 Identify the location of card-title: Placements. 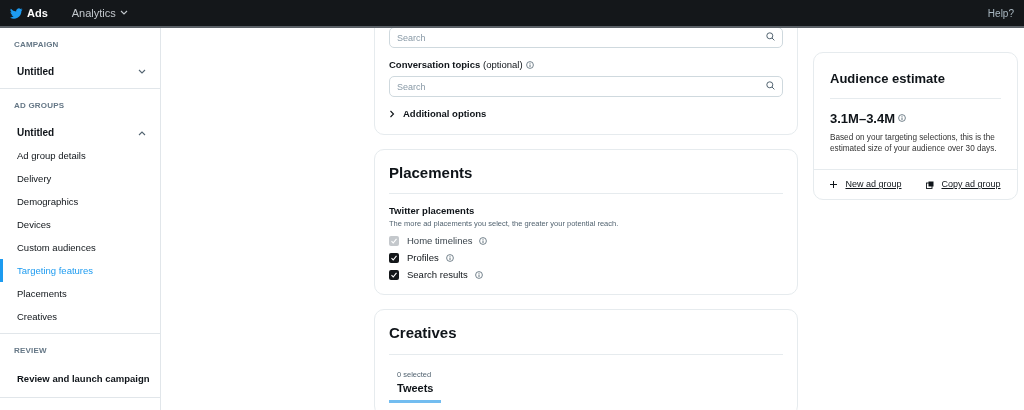
(431, 172).